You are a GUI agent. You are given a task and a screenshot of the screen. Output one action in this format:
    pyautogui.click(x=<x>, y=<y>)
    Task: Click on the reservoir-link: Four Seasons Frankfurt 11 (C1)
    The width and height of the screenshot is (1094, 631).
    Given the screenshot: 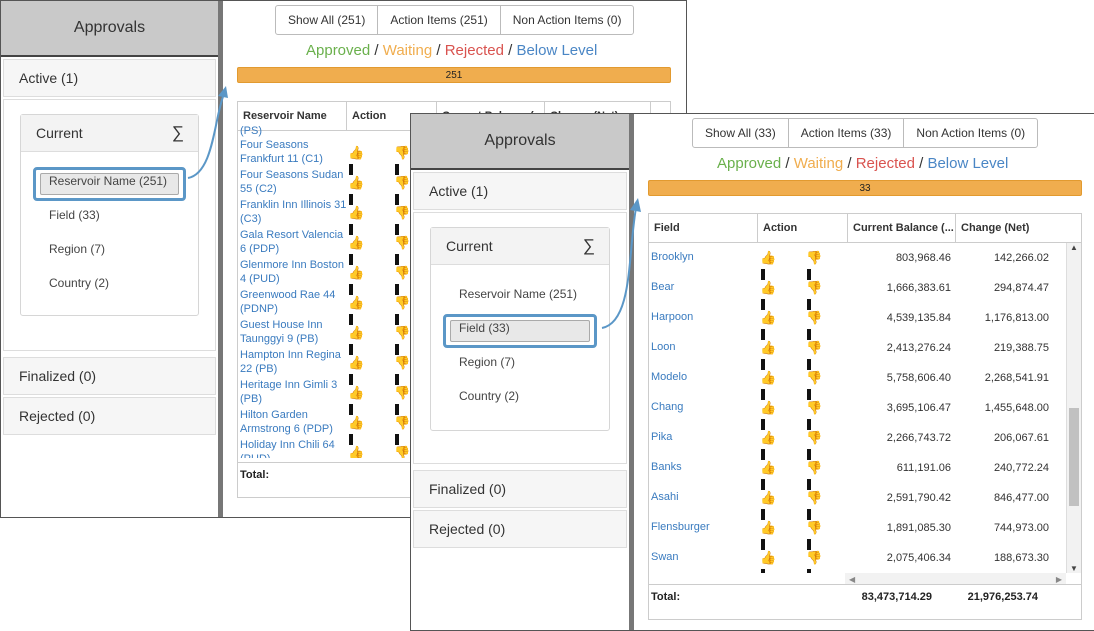 What is the action you would take?
    pyautogui.click(x=293, y=153)
    